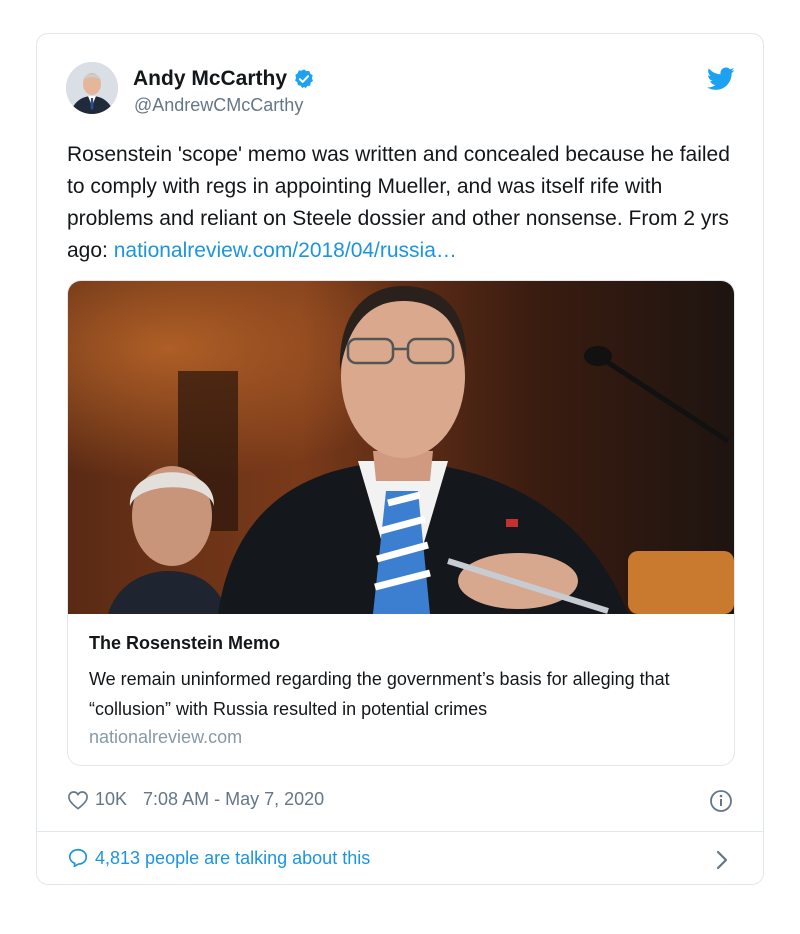 Image resolution: width=800 pixels, height=934 pixels. I want to click on link-preview-domain: nationalreview.com, so click(166, 737).